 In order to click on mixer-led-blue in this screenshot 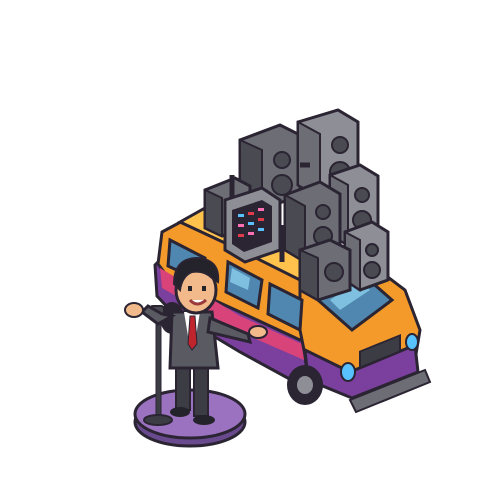, I will do `click(241, 215)`.